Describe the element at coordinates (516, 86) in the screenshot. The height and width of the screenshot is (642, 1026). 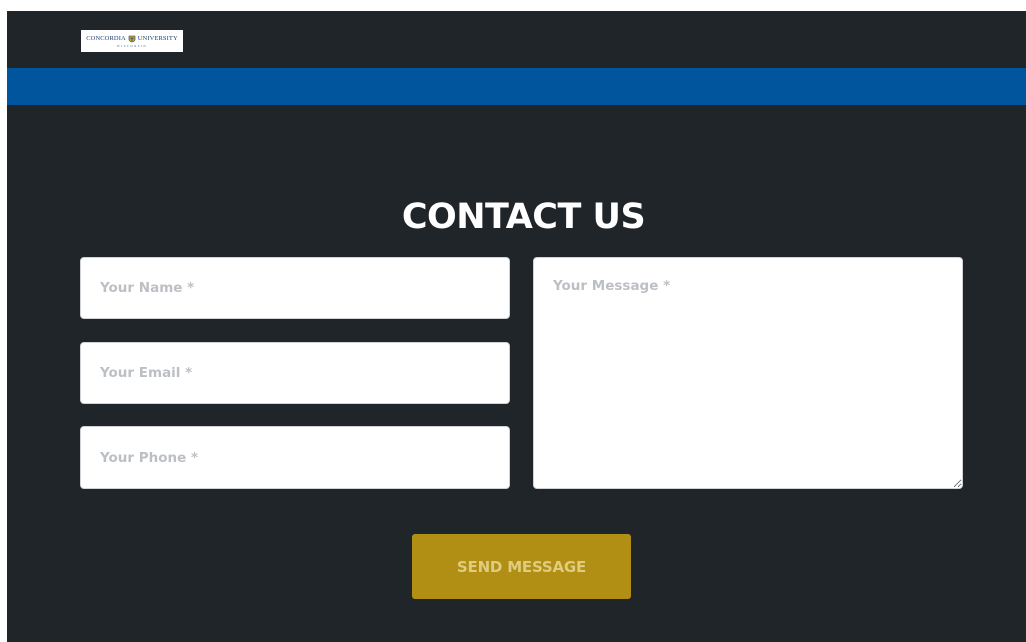
I see `header-blue-bar` at that location.